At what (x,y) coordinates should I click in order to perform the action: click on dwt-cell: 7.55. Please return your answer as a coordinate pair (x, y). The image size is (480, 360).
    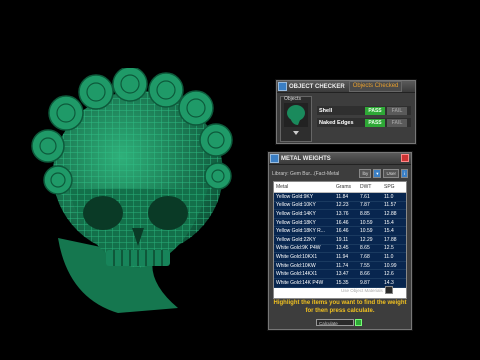
    Looking at the image, I should click on (370, 266).